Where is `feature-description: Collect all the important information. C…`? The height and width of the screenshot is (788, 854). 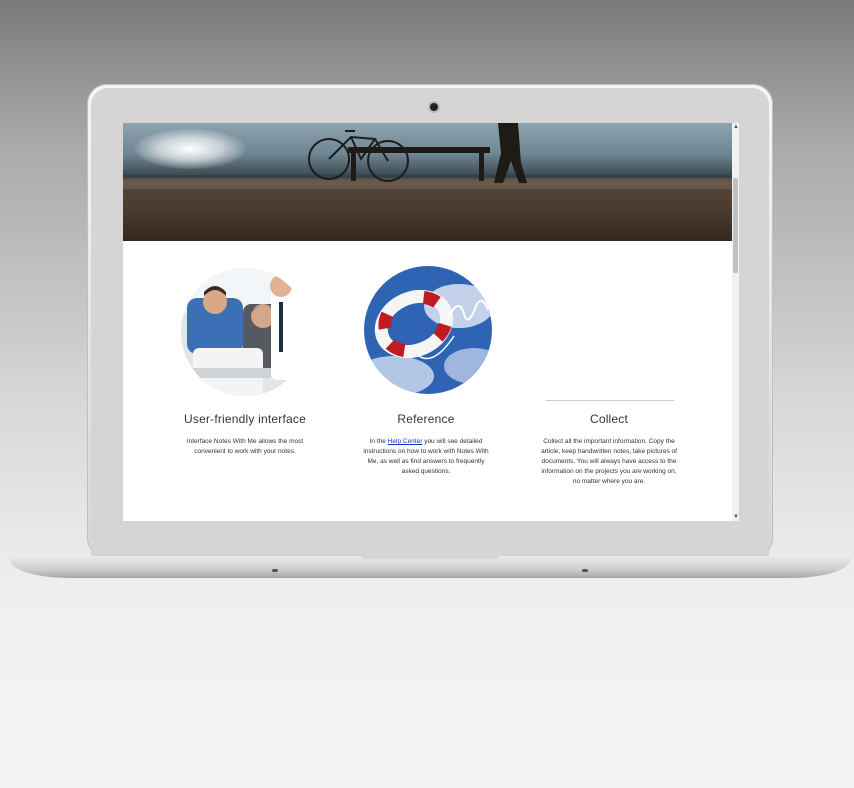 feature-description: Collect all the important information. C… is located at coordinates (609, 461).